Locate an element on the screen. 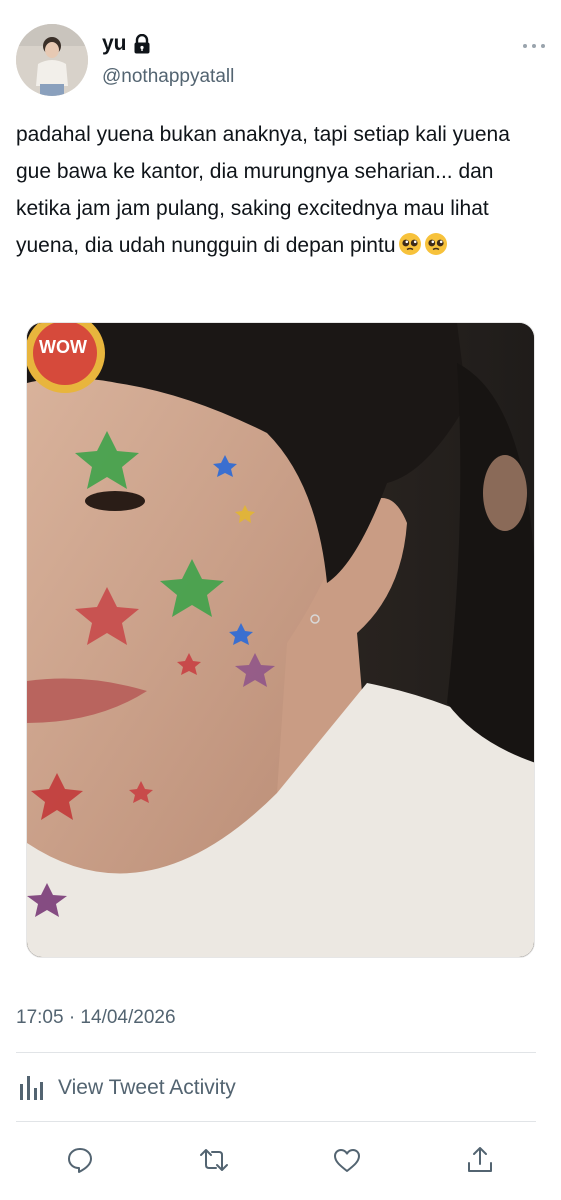 The image size is (561, 1200). share-button is located at coordinates (480, 1160).